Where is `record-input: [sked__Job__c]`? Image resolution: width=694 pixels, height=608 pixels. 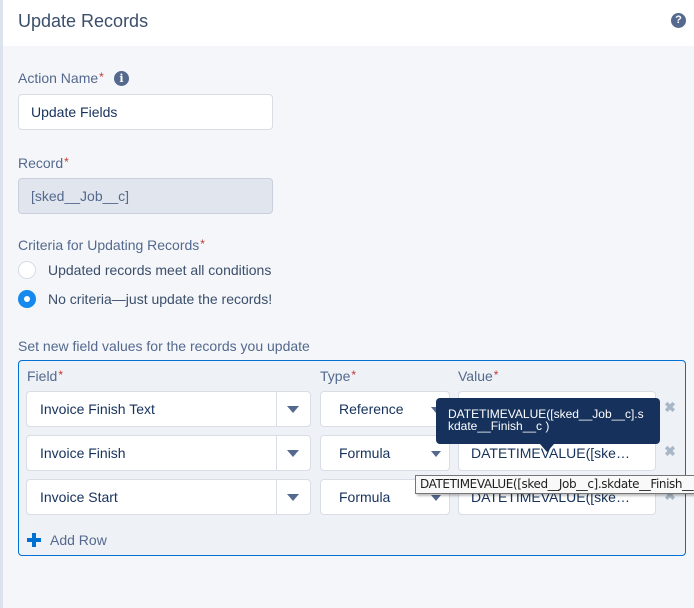 record-input: [sked__Job__c] is located at coordinates (145, 196).